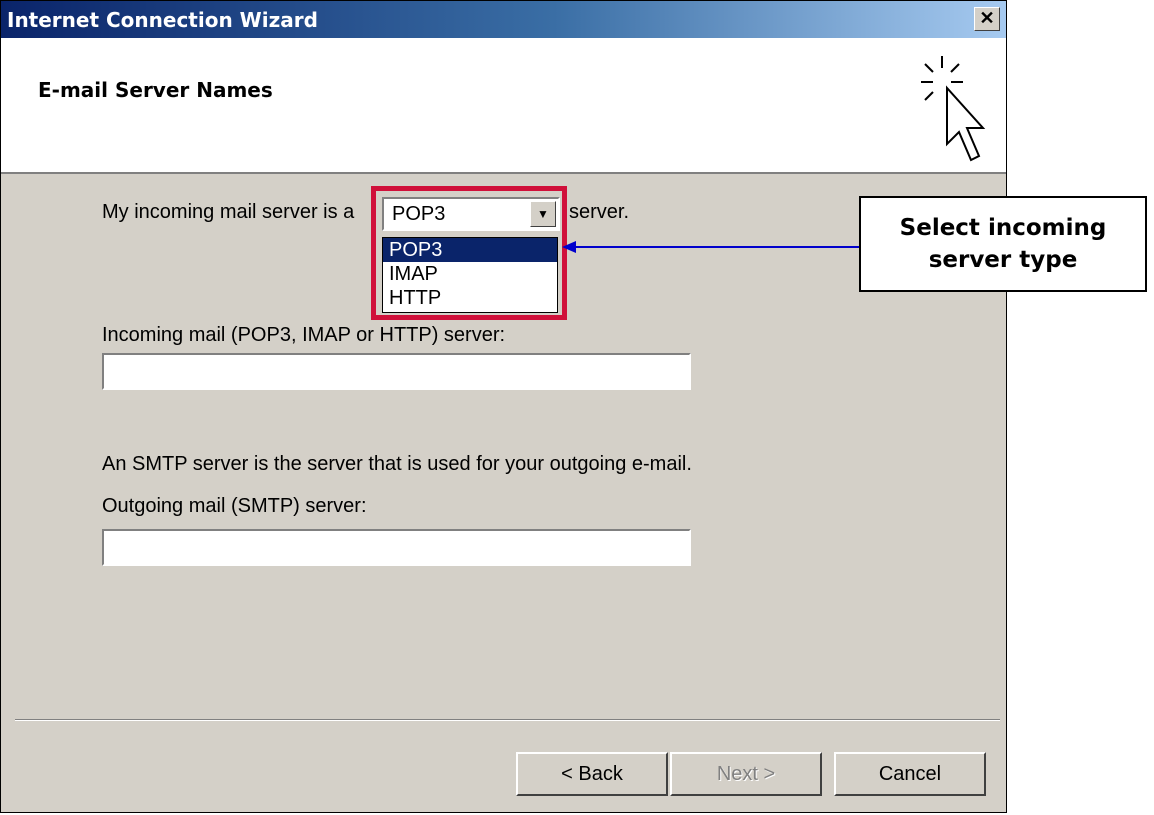  I want to click on wizard-header: E-mail Server Names, so click(503, 106).